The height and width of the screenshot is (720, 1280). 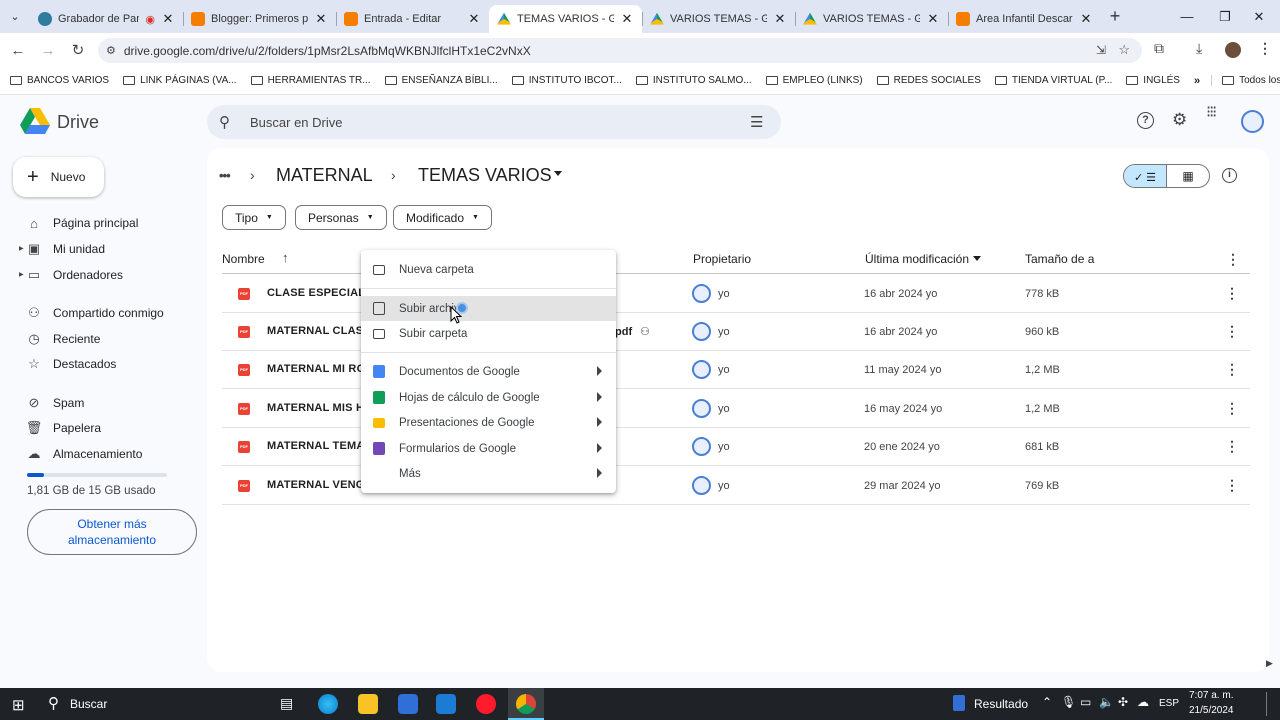 I want to click on grid-view-button: ▦, so click(x=1188, y=176).